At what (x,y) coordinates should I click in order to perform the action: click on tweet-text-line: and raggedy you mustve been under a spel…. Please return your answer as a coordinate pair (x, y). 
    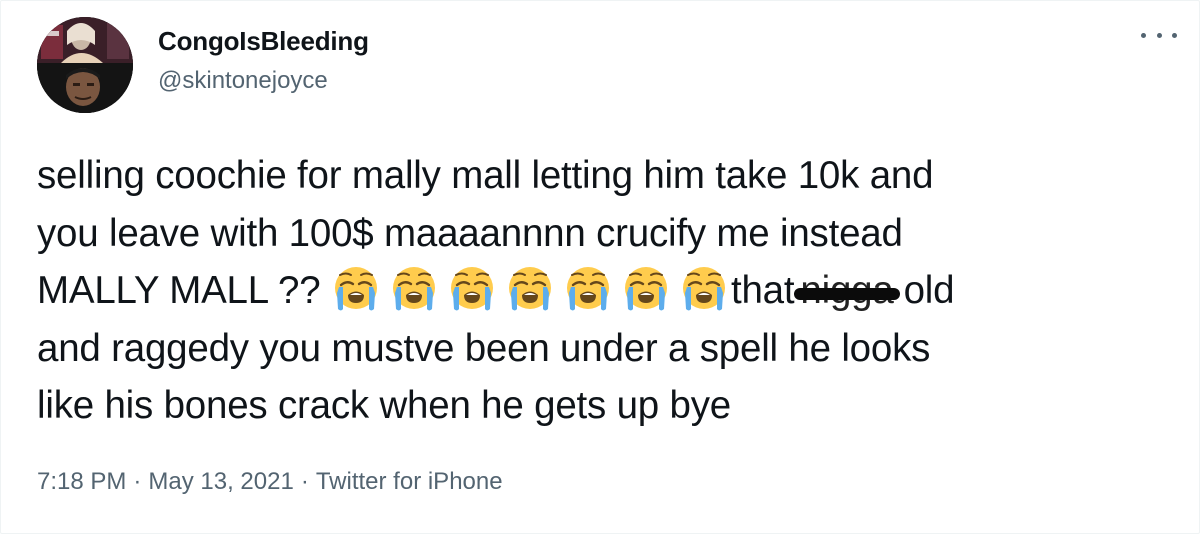
    Looking at the image, I should click on (484, 348).